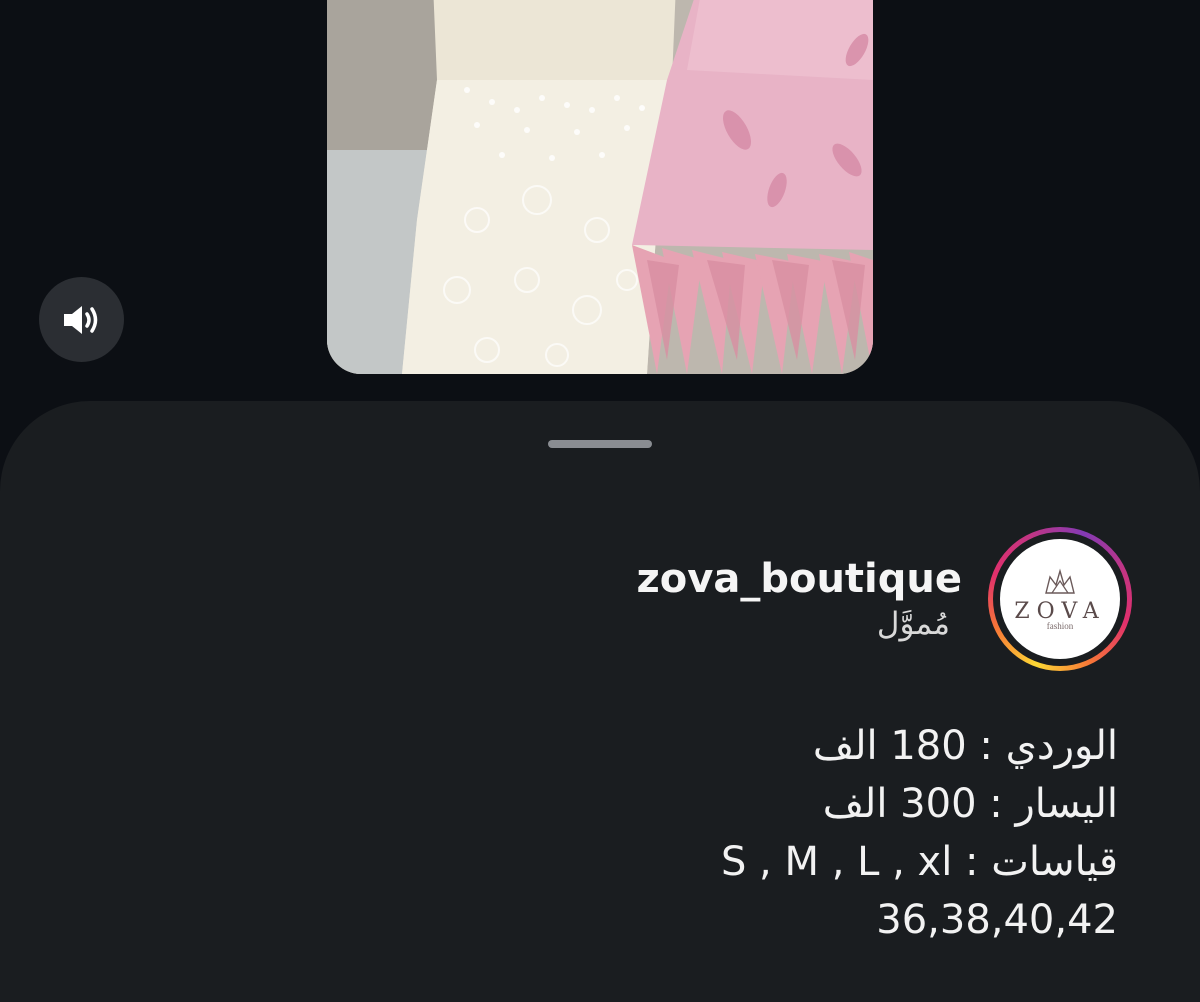 The image size is (1200, 1002). Describe the element at coordinates (1060, 626) in the screenshot. I see `logo-subtext: fashion` at that location.